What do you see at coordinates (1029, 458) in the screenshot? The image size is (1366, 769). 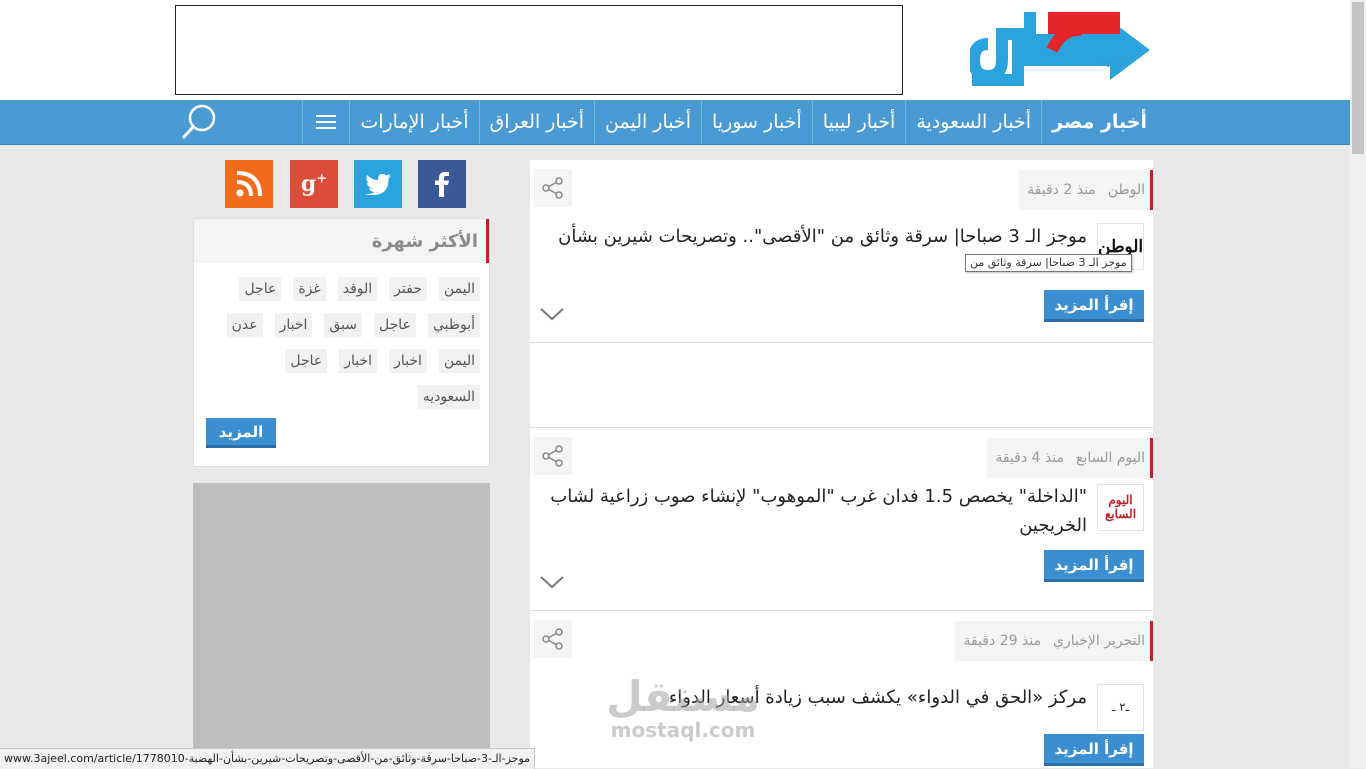 I see `article-time: منذ 4 دقيقة` at bounding box center [1029, 458].